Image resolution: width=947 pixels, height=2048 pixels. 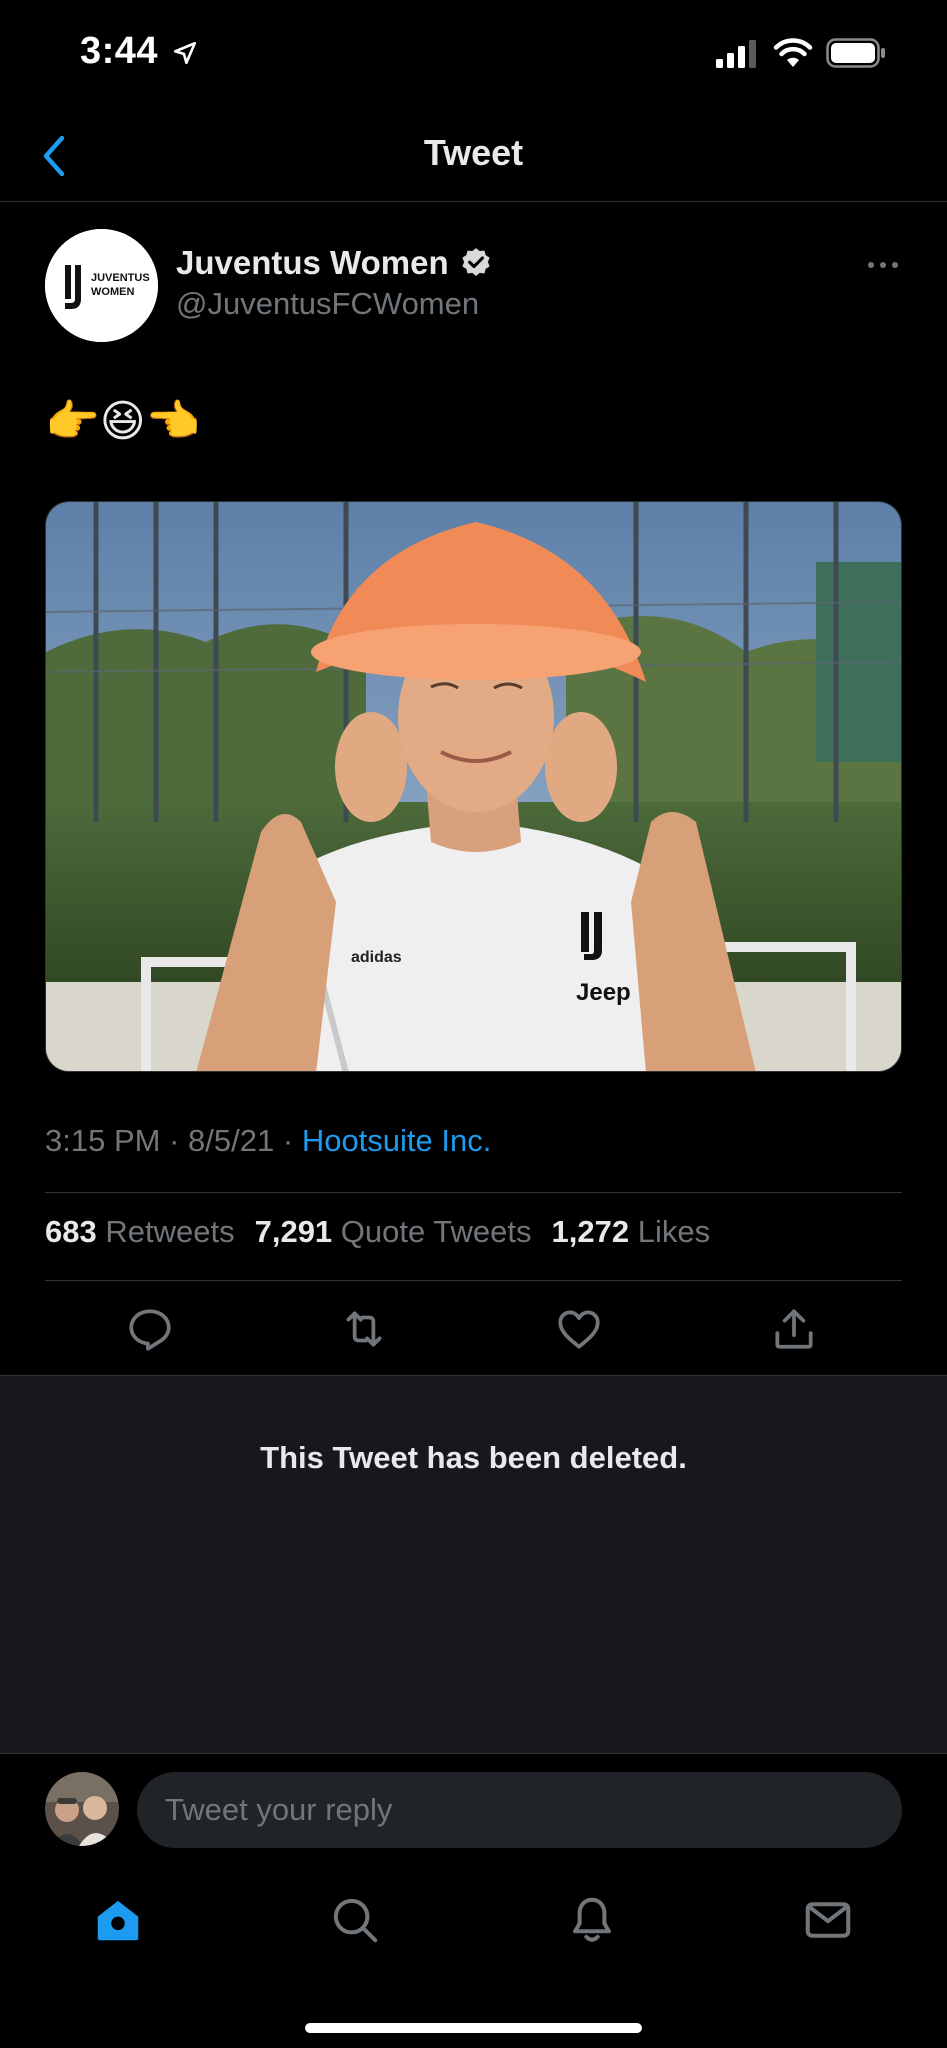 I want to click on reply-bar, so click(x=473, y=1803).